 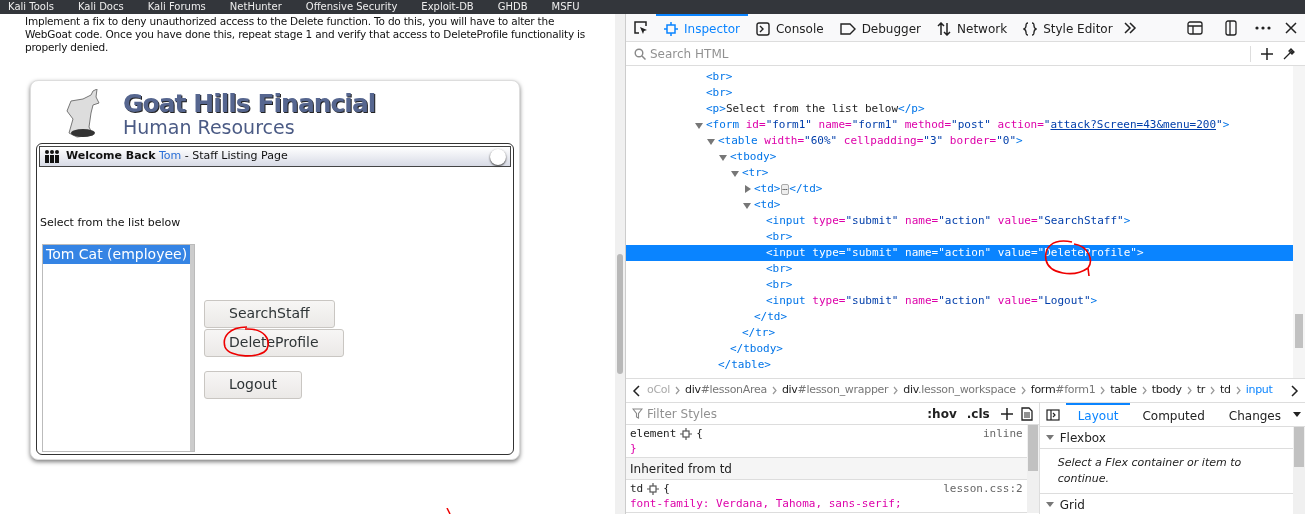 I want to click on more-options-icon, so click(x=1263, y=27).